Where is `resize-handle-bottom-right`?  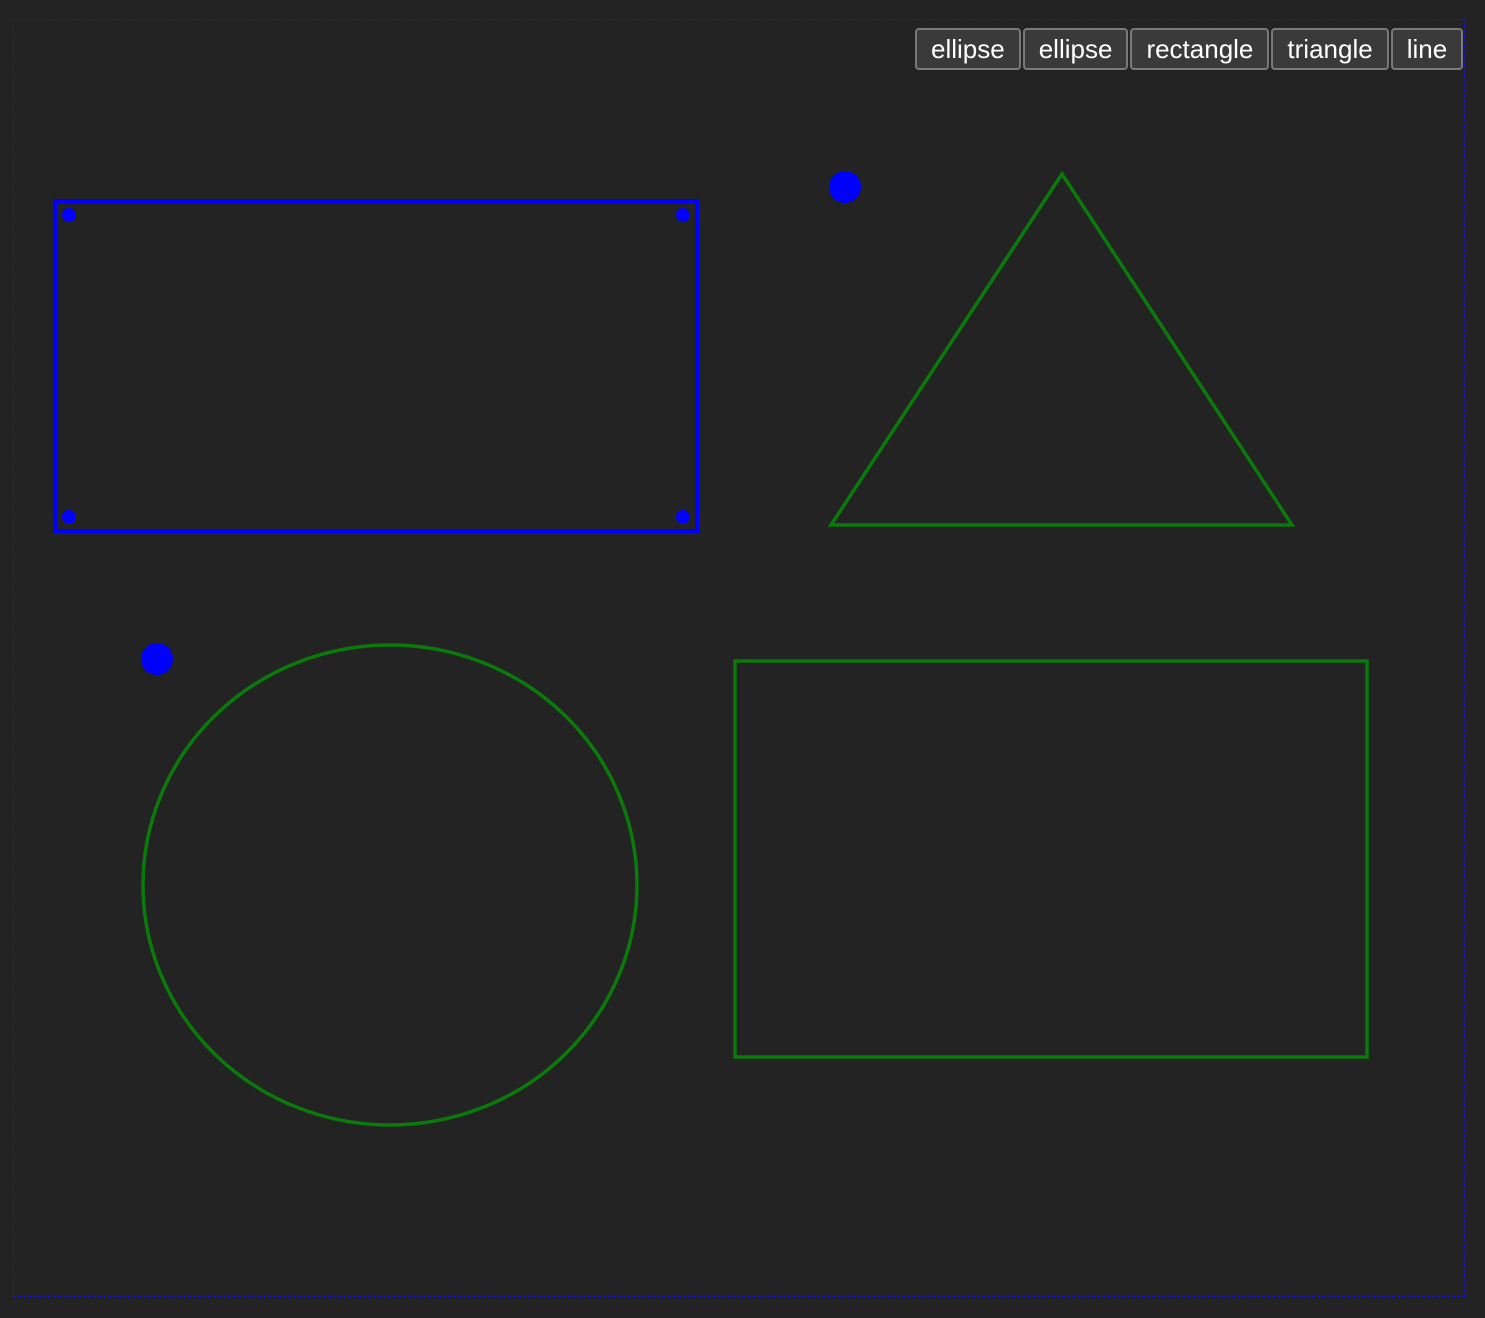
resize-handle-bottom-right is located at coordinates (683, 517).